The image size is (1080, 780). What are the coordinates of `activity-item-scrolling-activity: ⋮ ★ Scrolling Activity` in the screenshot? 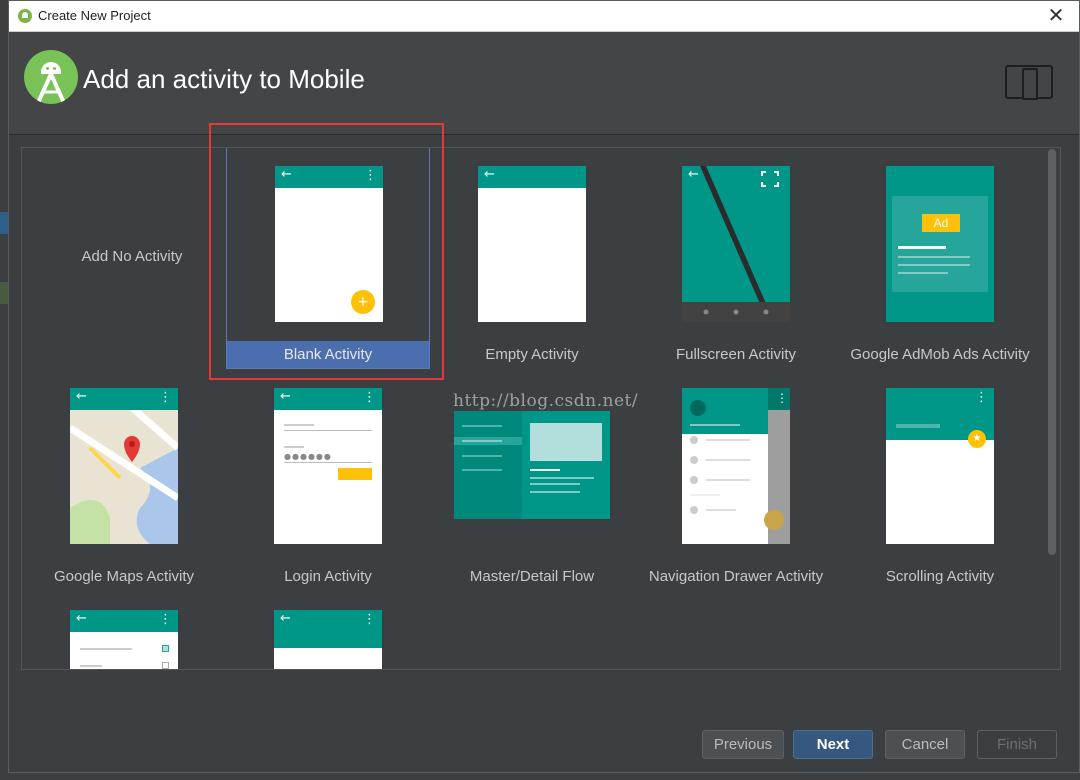 It's located at (940, 480).